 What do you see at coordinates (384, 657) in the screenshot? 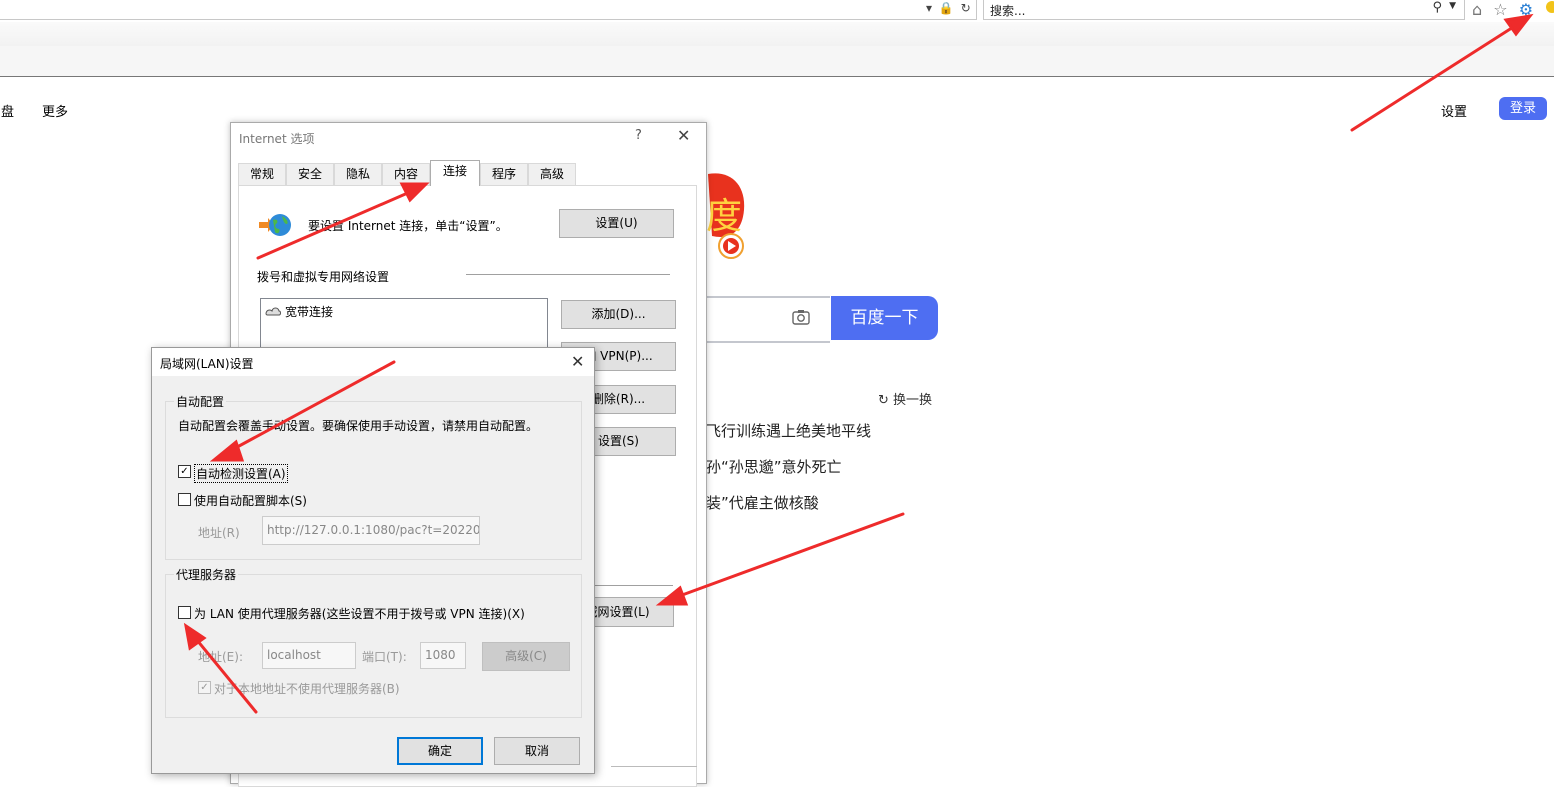
I see `field-label: 端口(T):` at bounding box center [384, 657].